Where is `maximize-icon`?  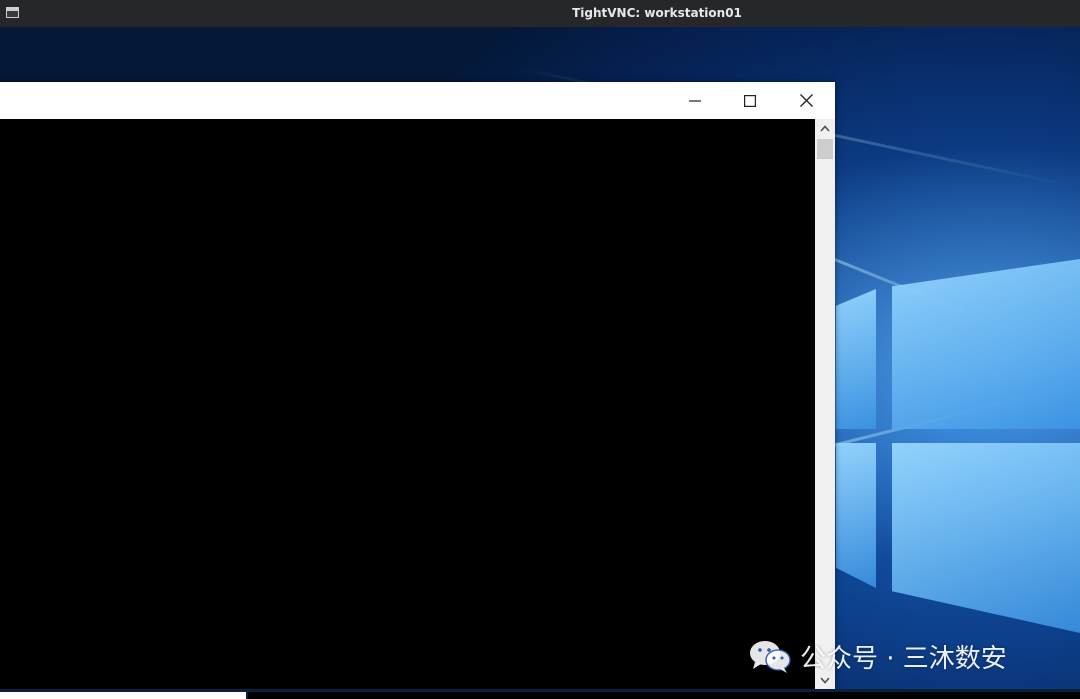 maximize-icon is located at coordinates (750, 100).